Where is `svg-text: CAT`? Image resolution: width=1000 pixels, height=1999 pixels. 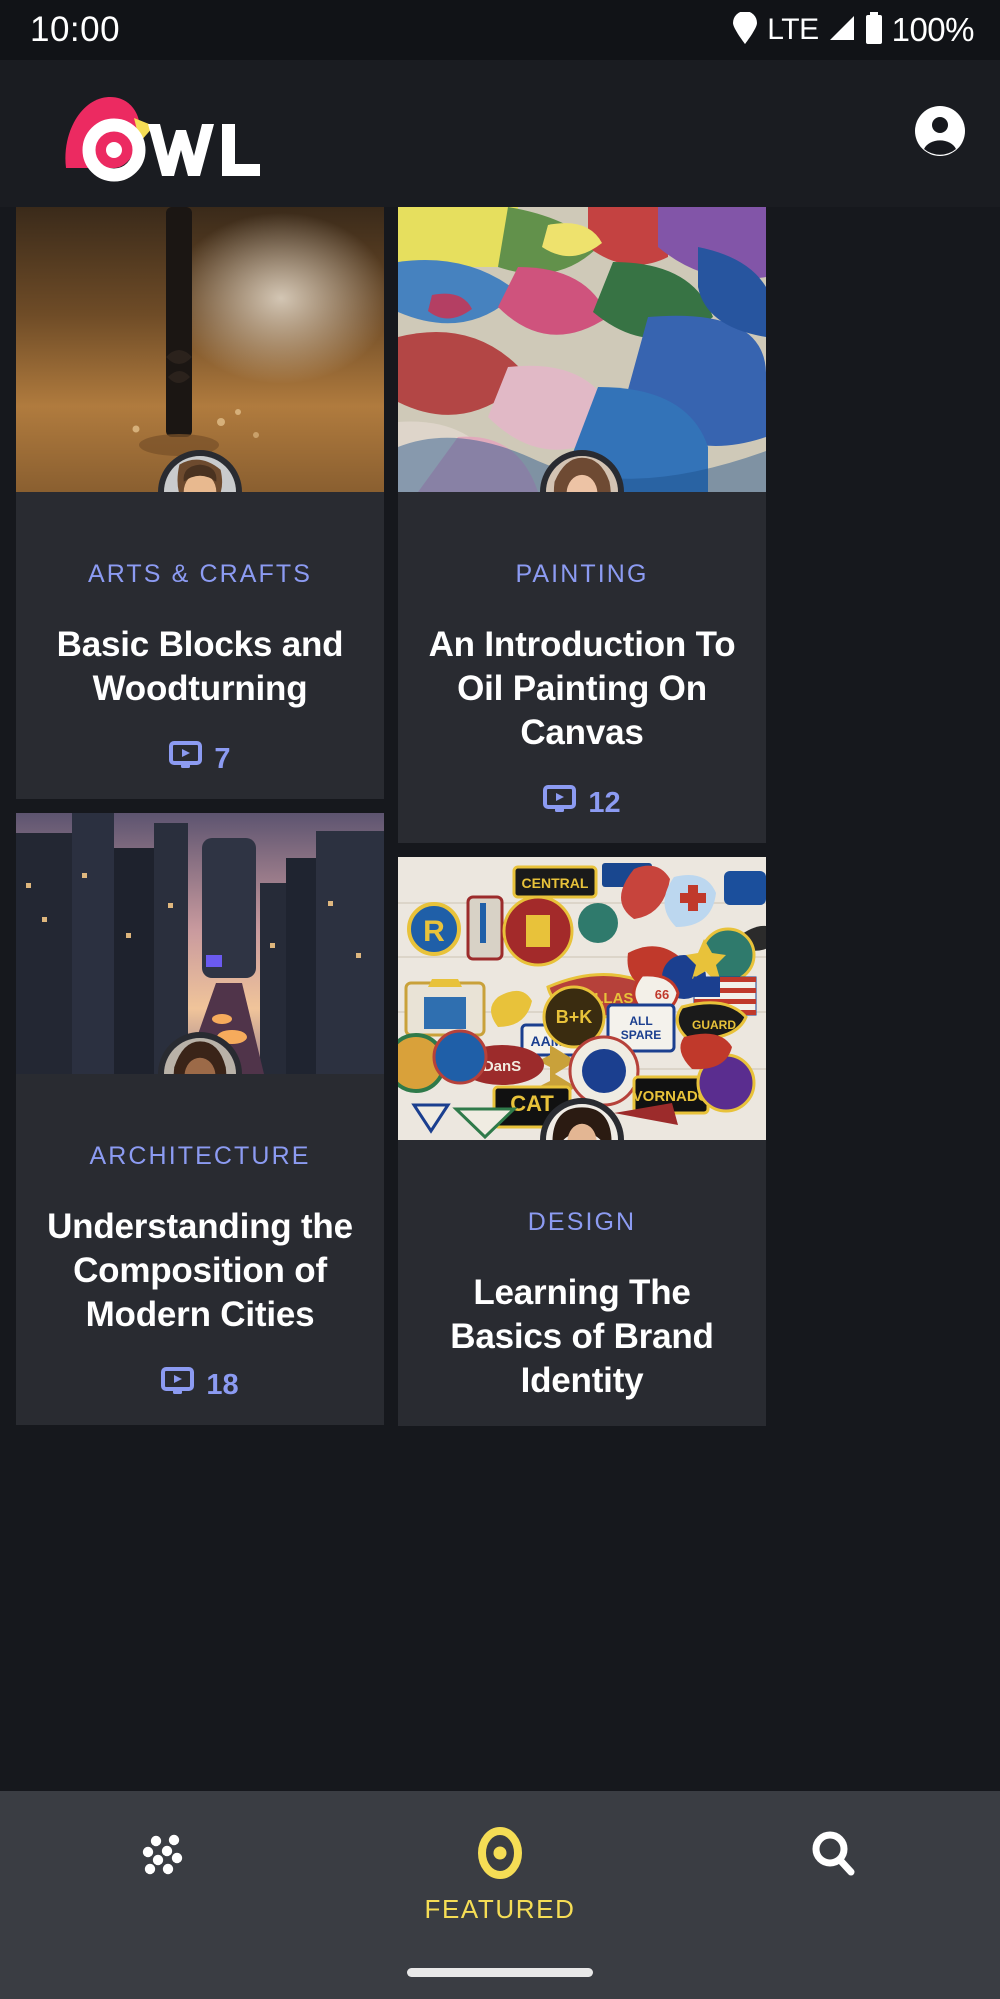 svg-text: CAT is located at coordinates (532, 1103).